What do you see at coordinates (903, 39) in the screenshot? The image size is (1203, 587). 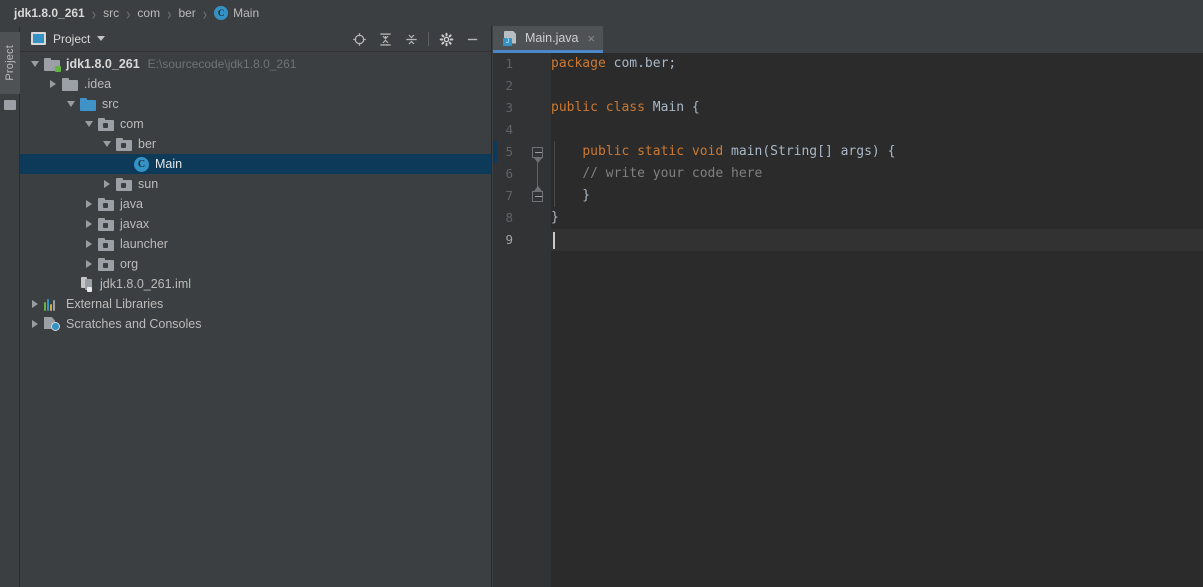 I see `editor-tab-bar-empty` at bounding box center [903, 39].